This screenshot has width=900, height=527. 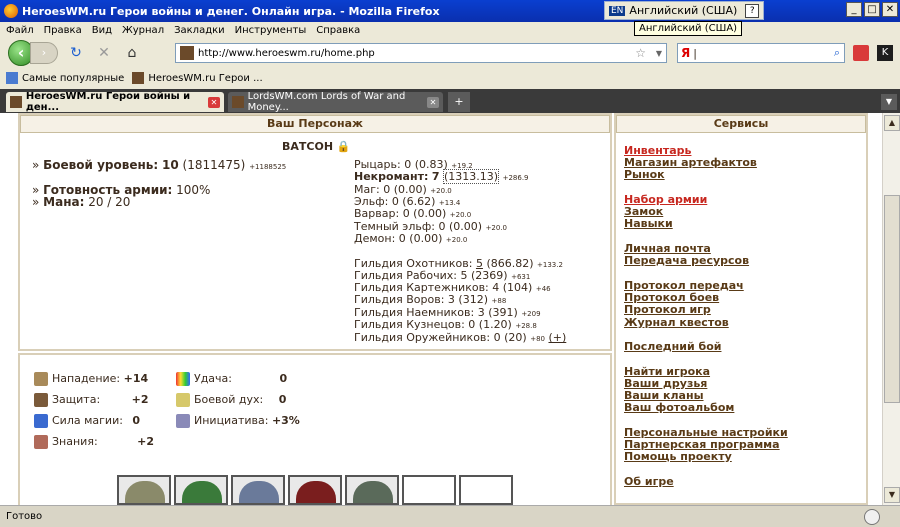 I want to click on url-dropdown-icon: ▼, so click(x=659, y=53).